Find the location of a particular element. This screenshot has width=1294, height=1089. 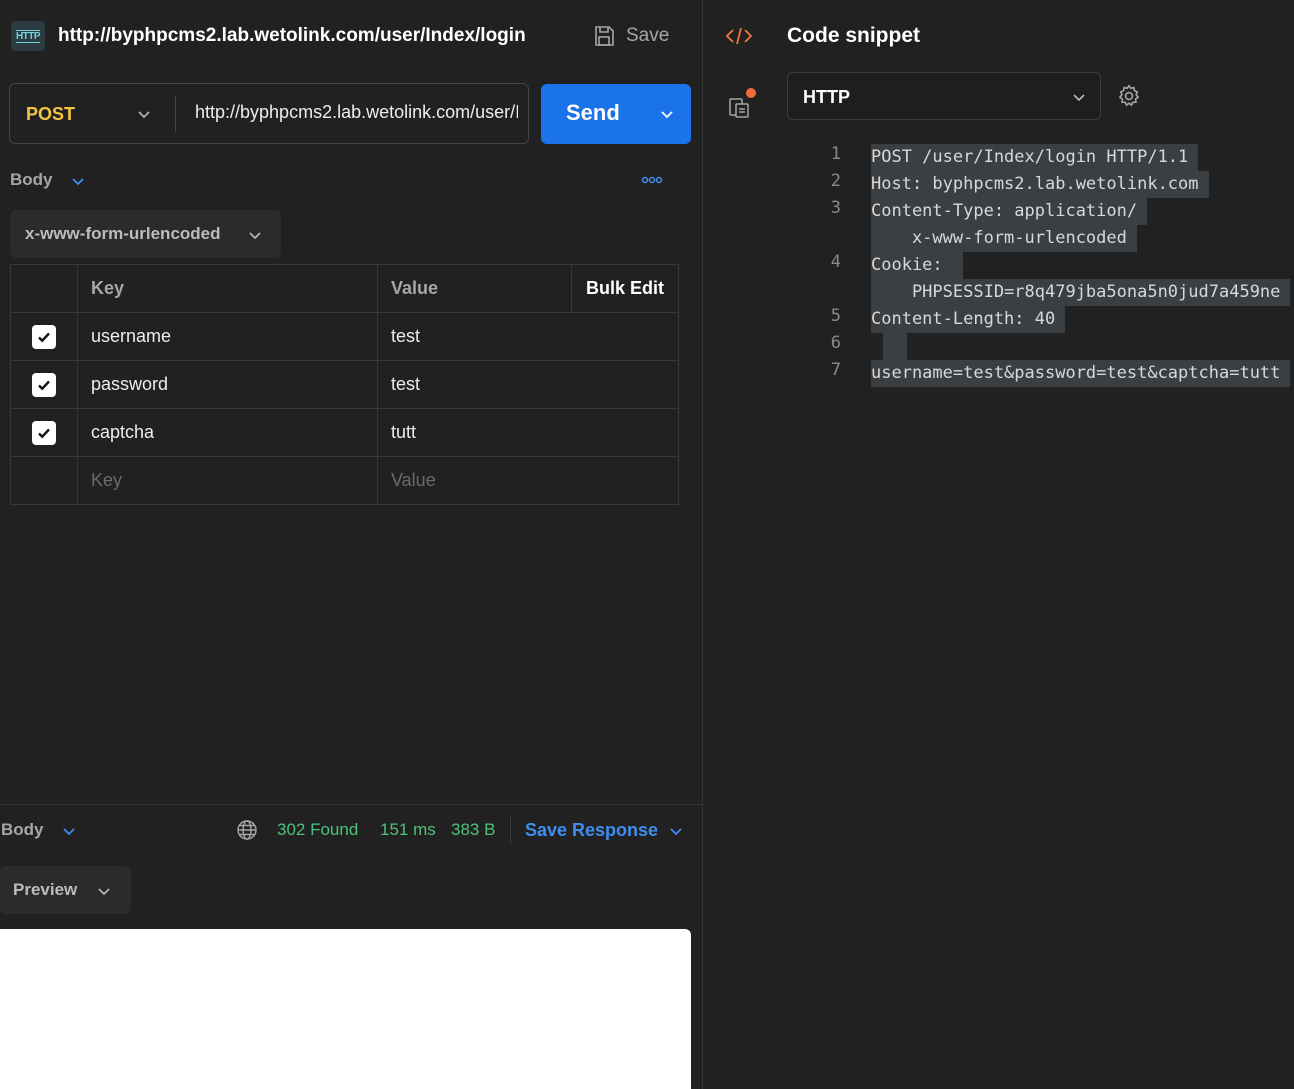

save-response-button: Save Response is located at coordinates (591, 830).